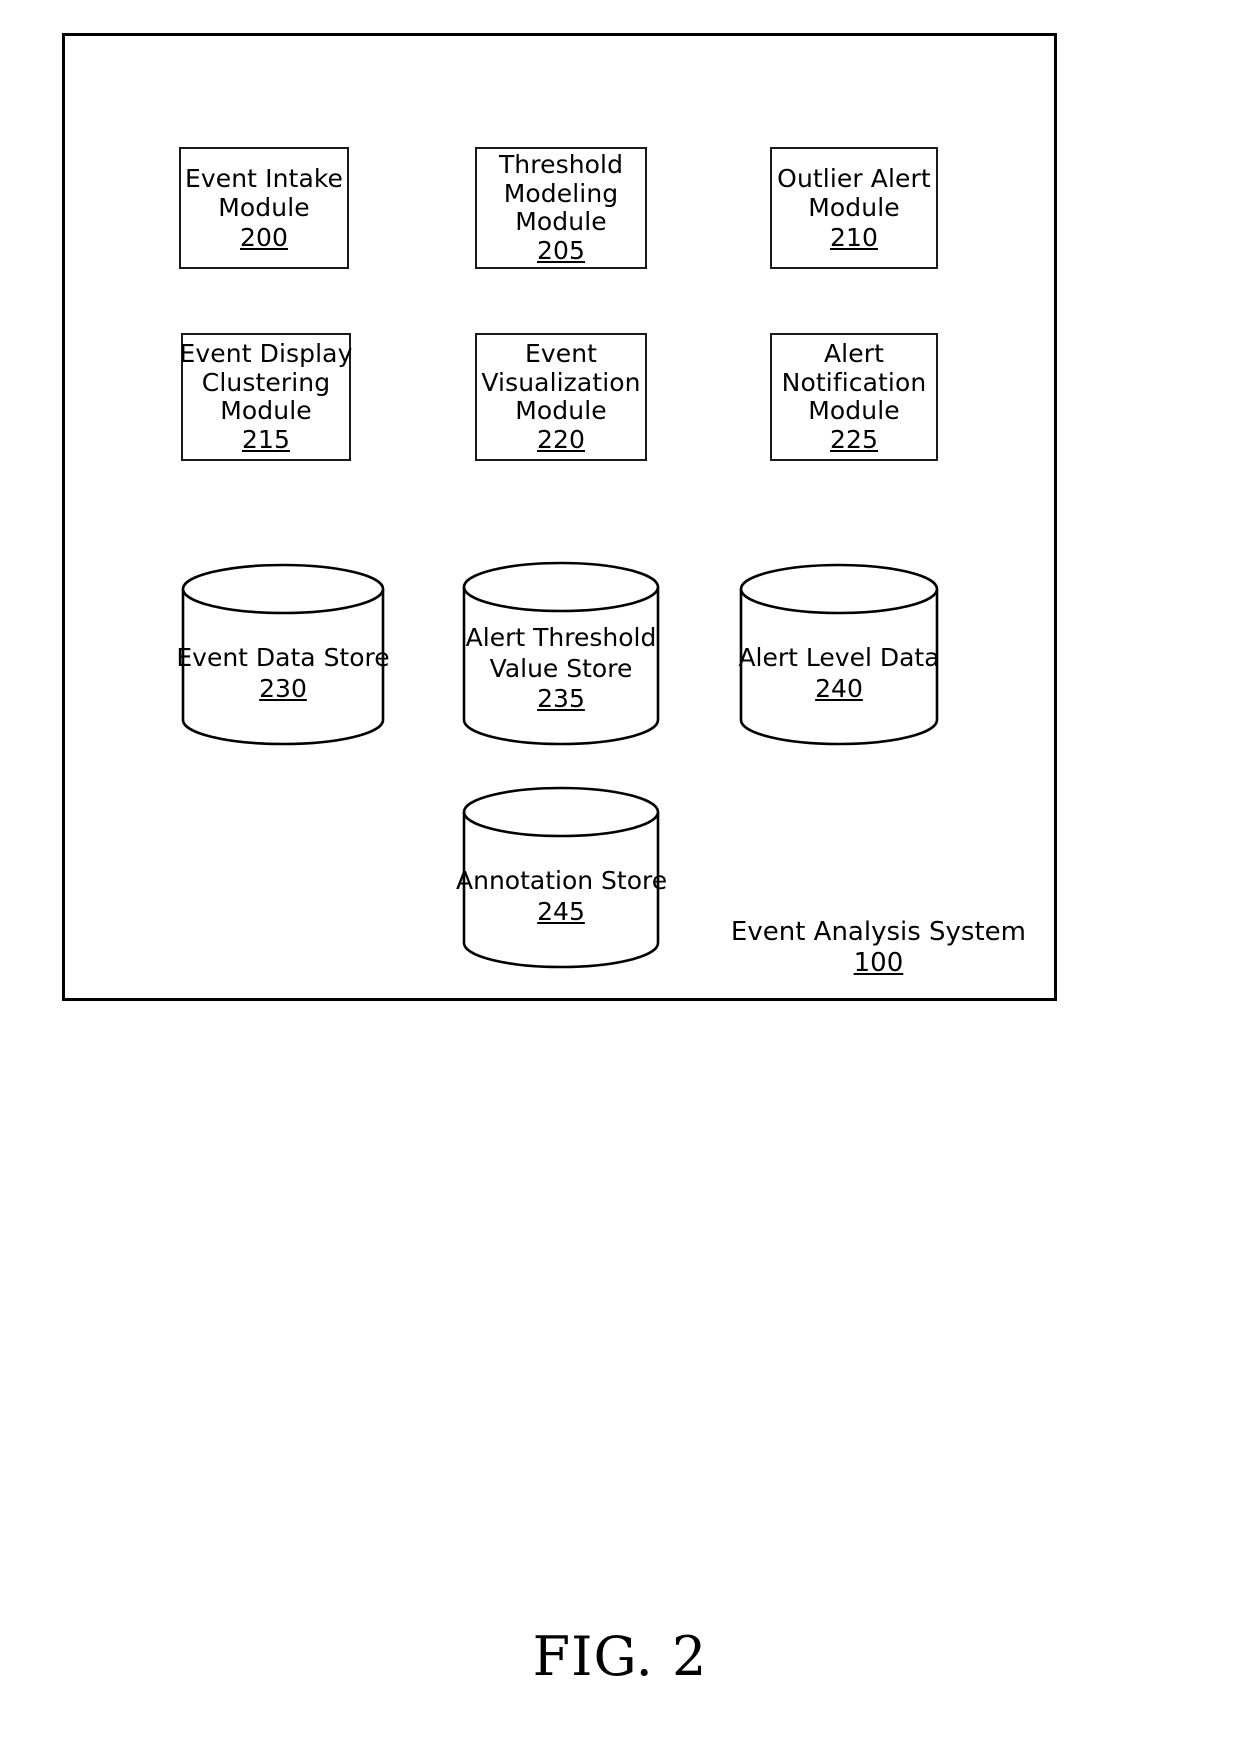 This screenshot has width=1240, height=1739. Describe the element at coordinates (561, 911) in the screenshot. I see `cylinder-reference-number: 245` at that location.